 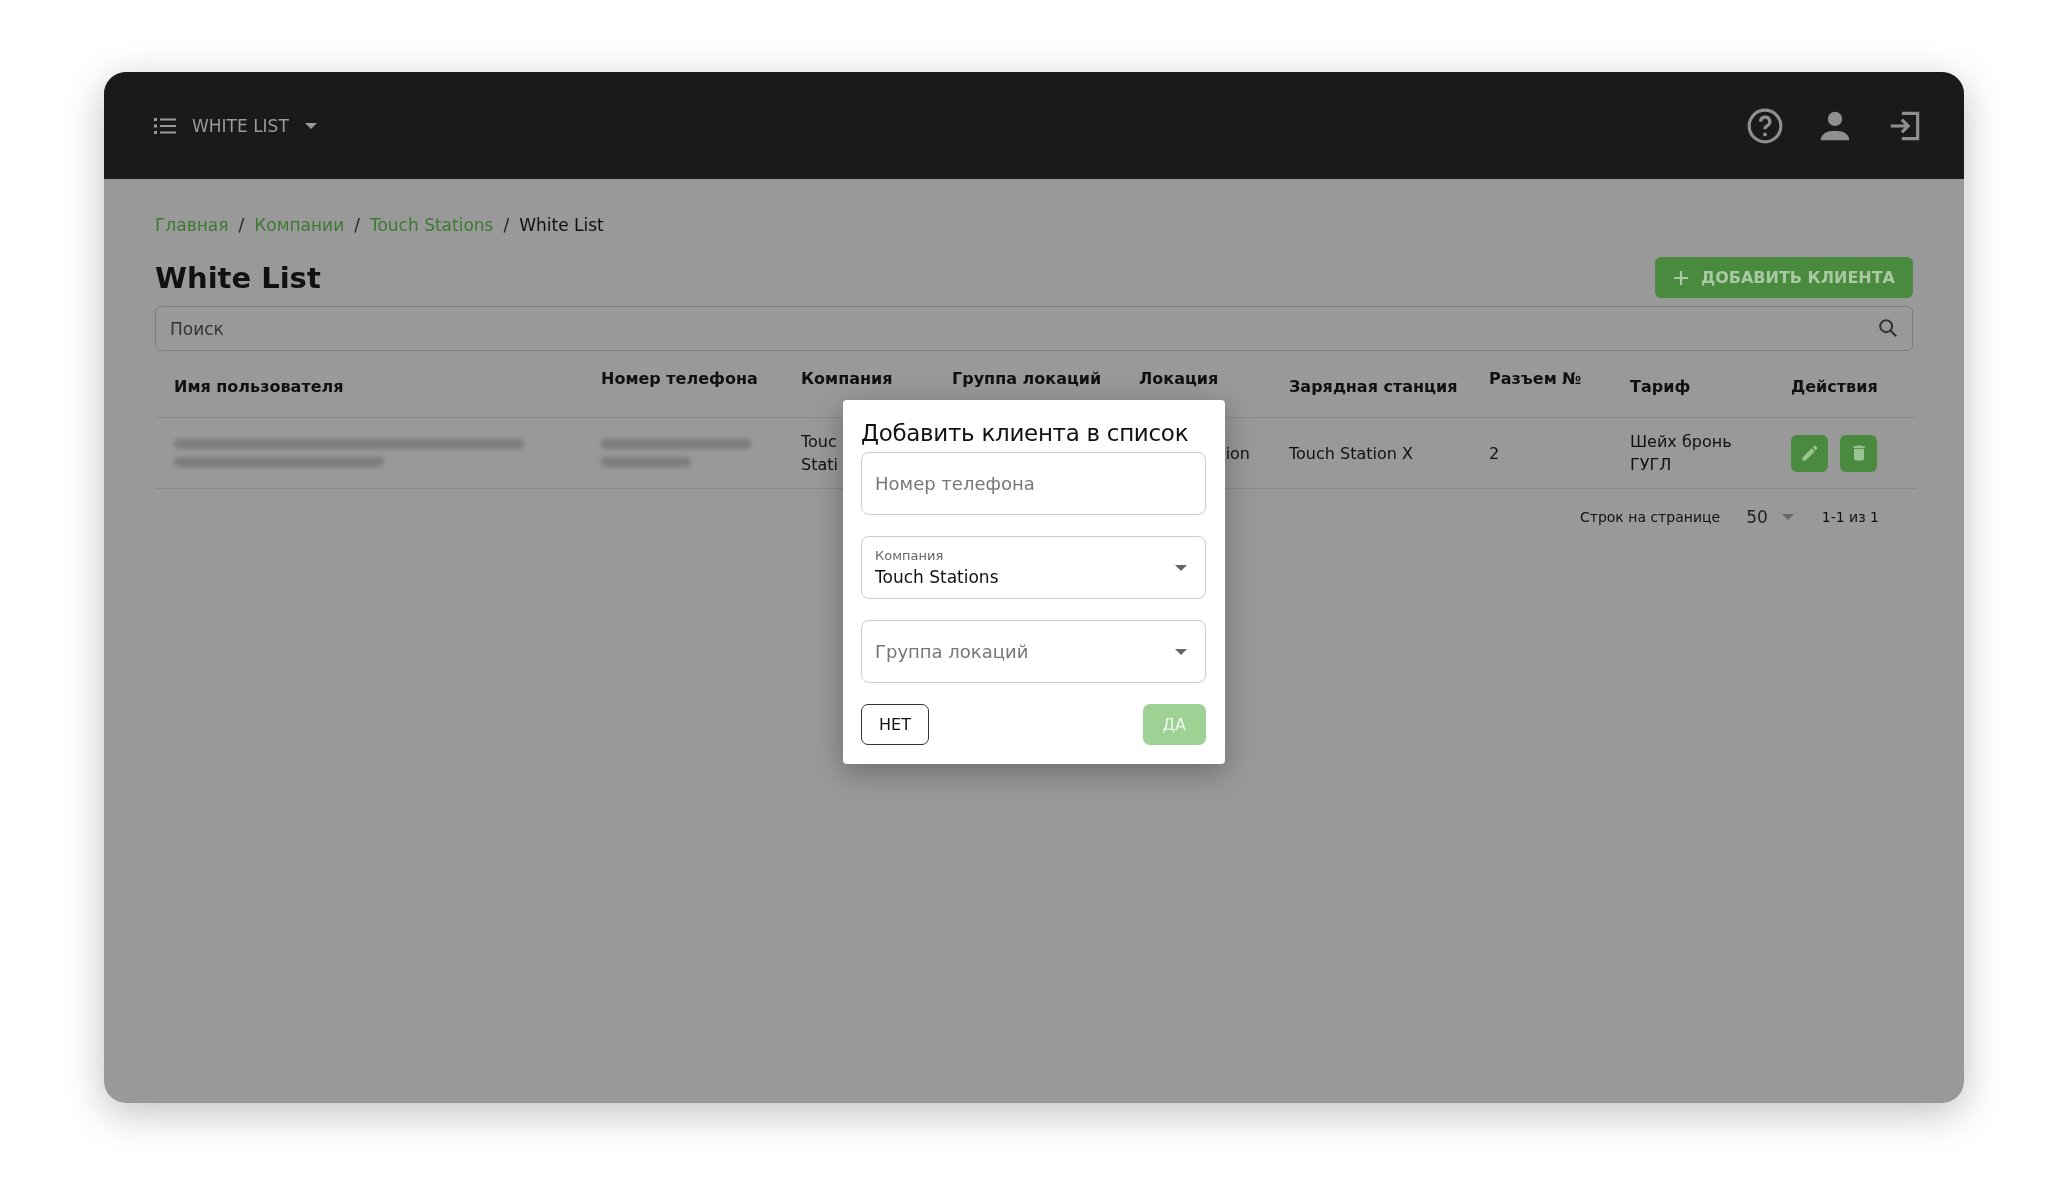 I want to click on dialog-title: Добавить клиента в список, so click(x=1025, y=433).